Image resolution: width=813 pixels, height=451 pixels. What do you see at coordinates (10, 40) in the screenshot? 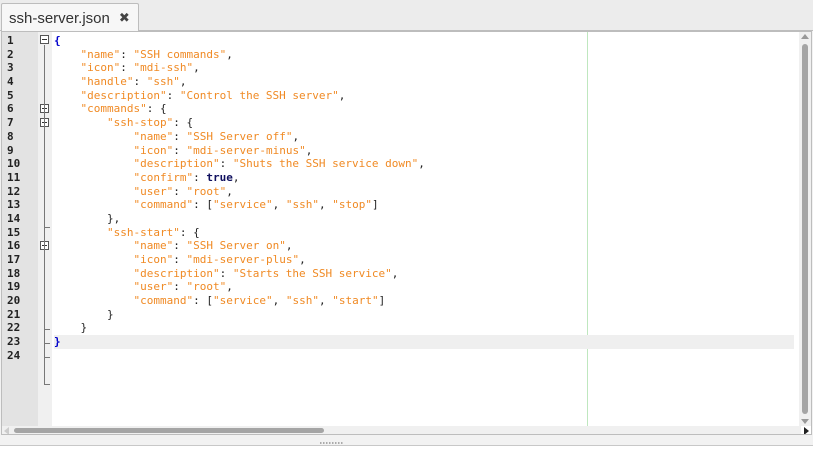
I see `line-number: 1` at bounding box center [10, 40].